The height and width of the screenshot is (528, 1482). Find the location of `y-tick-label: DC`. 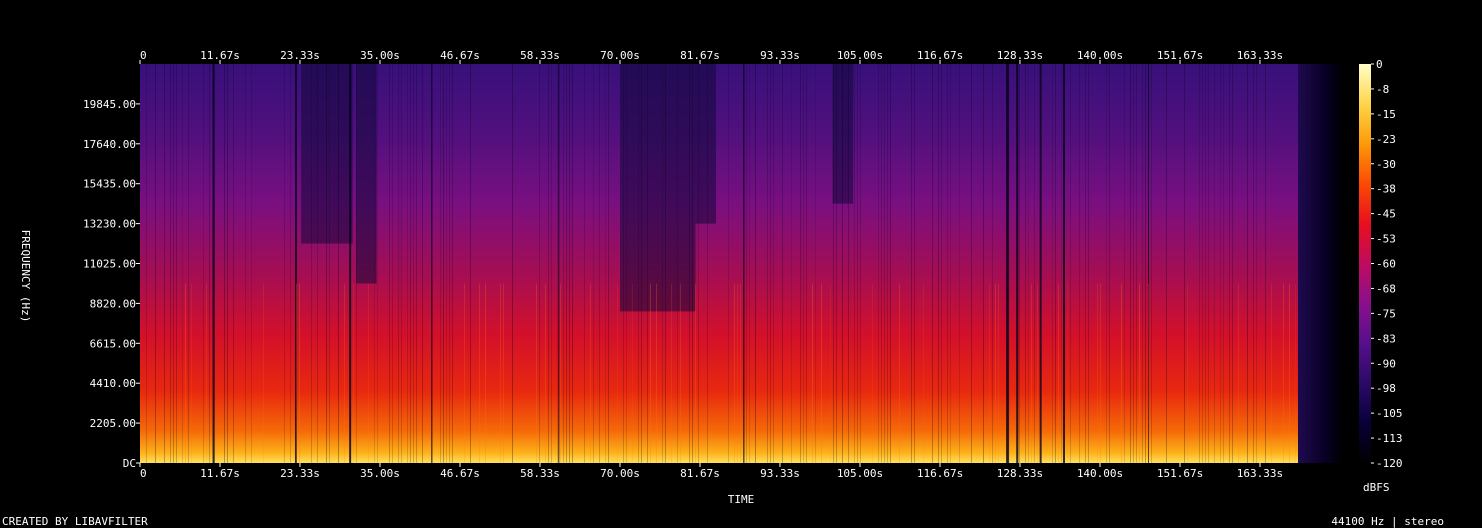

y-tick-label: DC is located at coordinates (129, 463).